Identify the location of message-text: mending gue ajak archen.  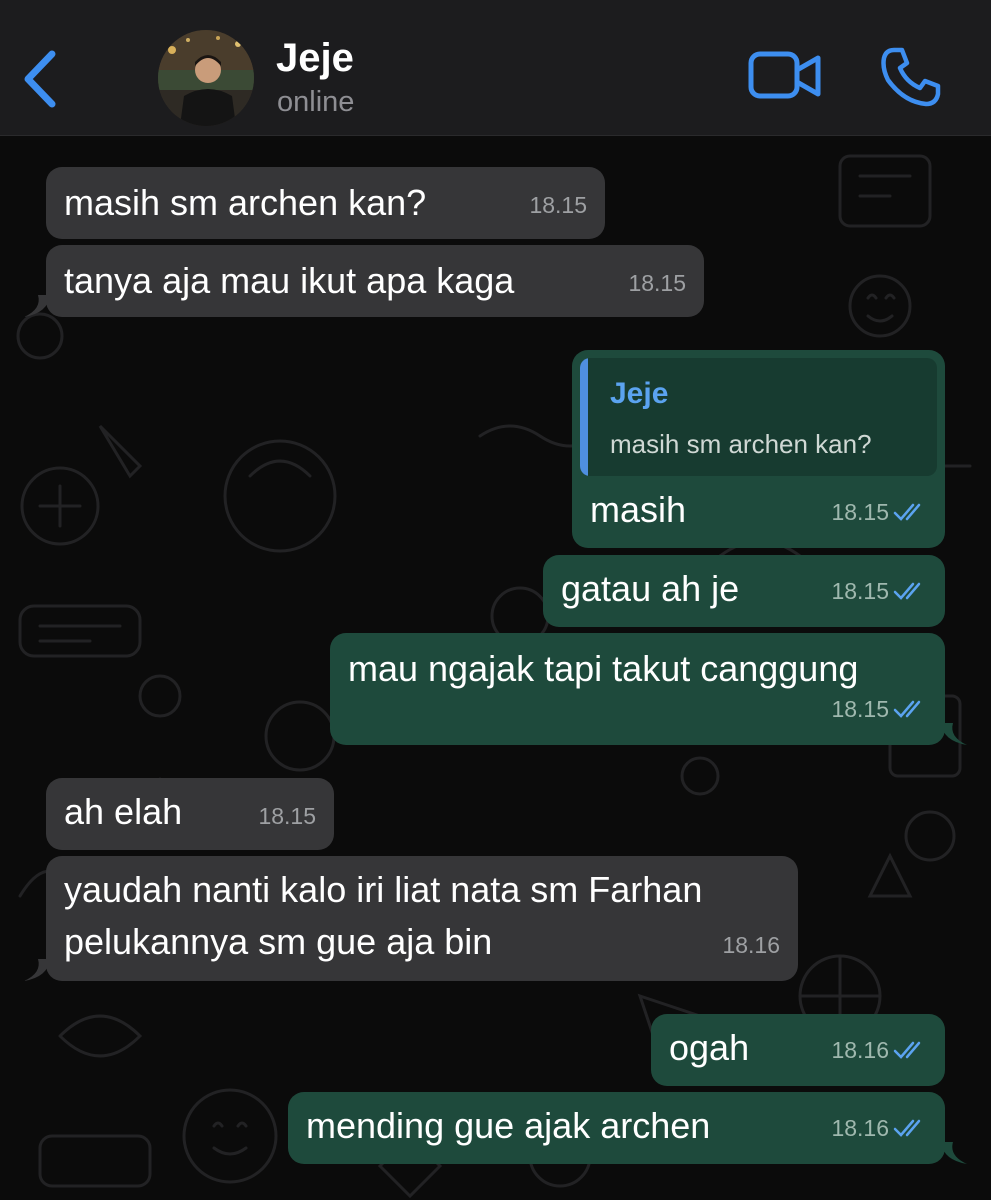
(508, 1125).